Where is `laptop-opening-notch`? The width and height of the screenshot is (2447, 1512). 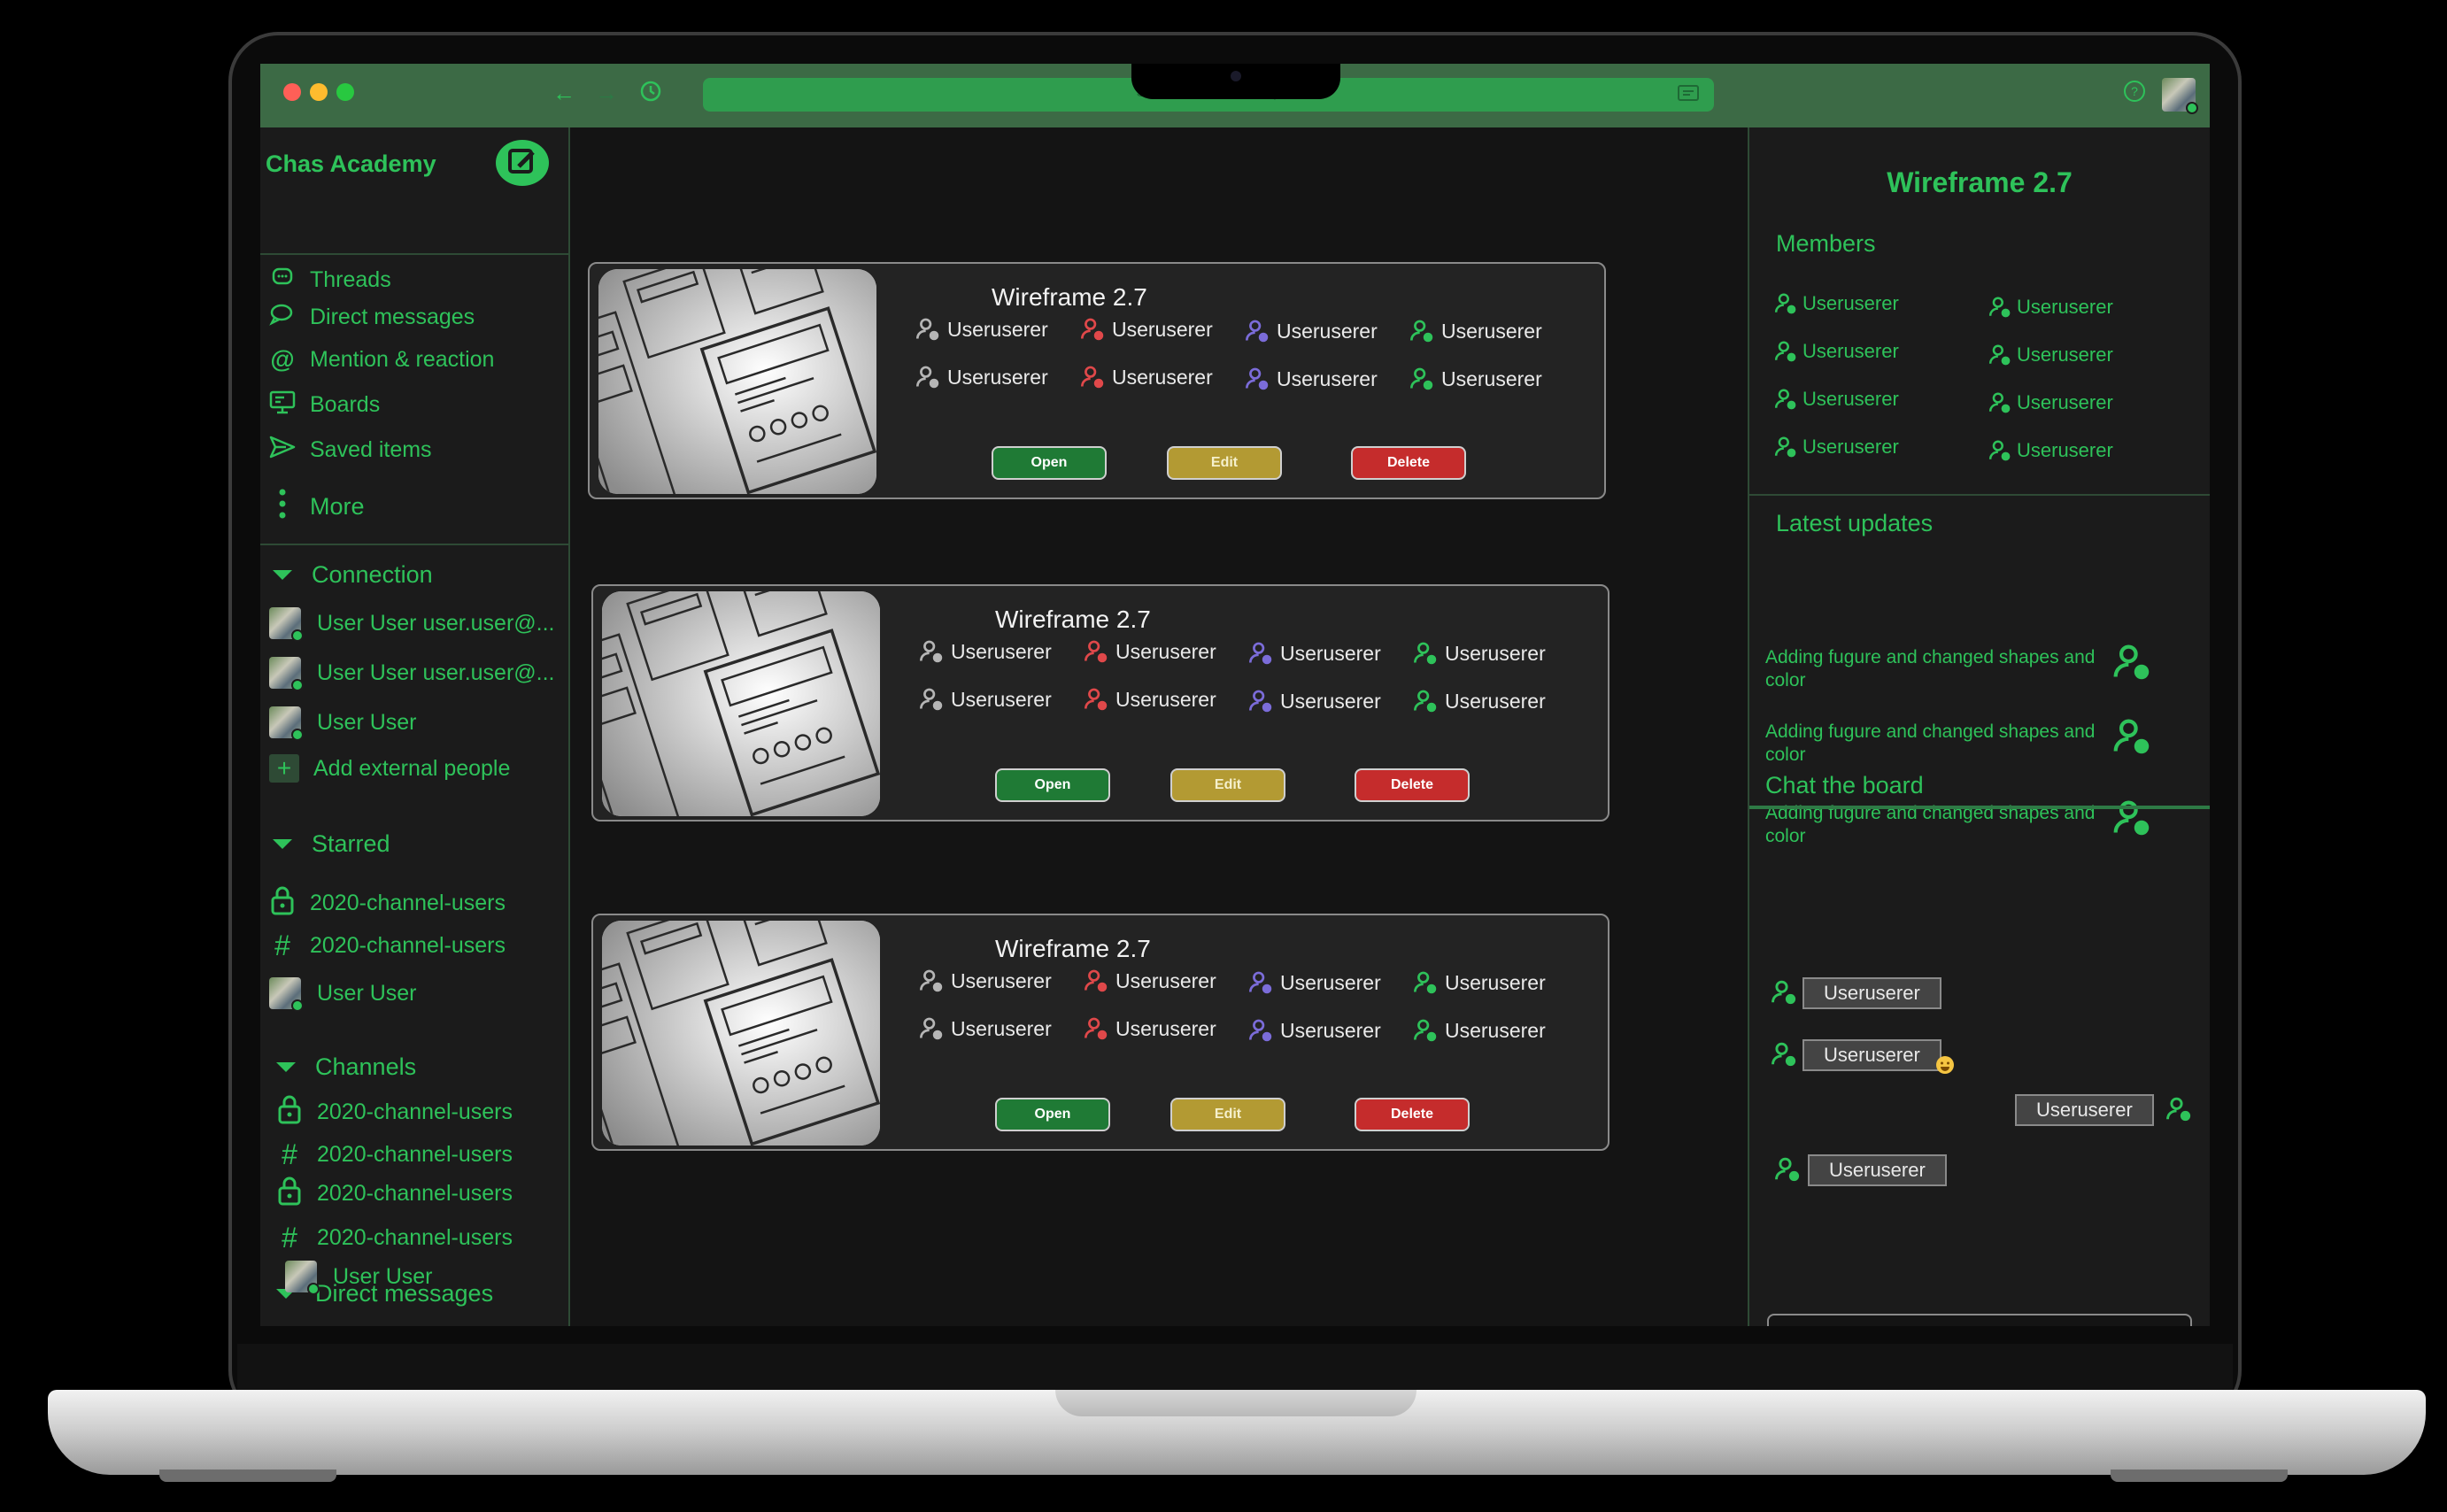 laptop-opening-notch is located at coordinates (1235, 1403).